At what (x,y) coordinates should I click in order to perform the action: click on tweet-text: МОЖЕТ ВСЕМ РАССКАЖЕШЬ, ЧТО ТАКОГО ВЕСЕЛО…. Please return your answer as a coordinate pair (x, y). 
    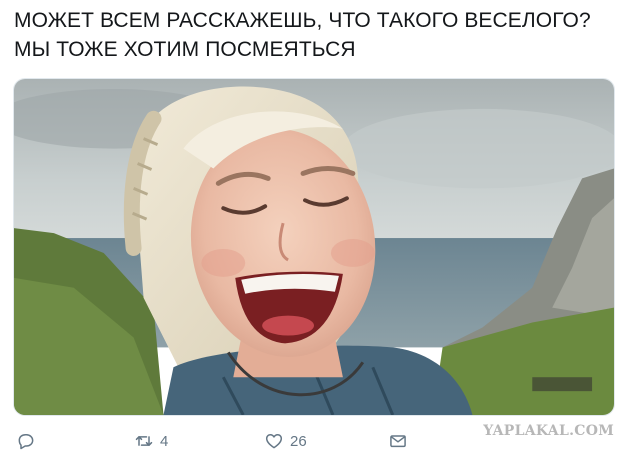
    Looking at the image, I should click on (320, 35).